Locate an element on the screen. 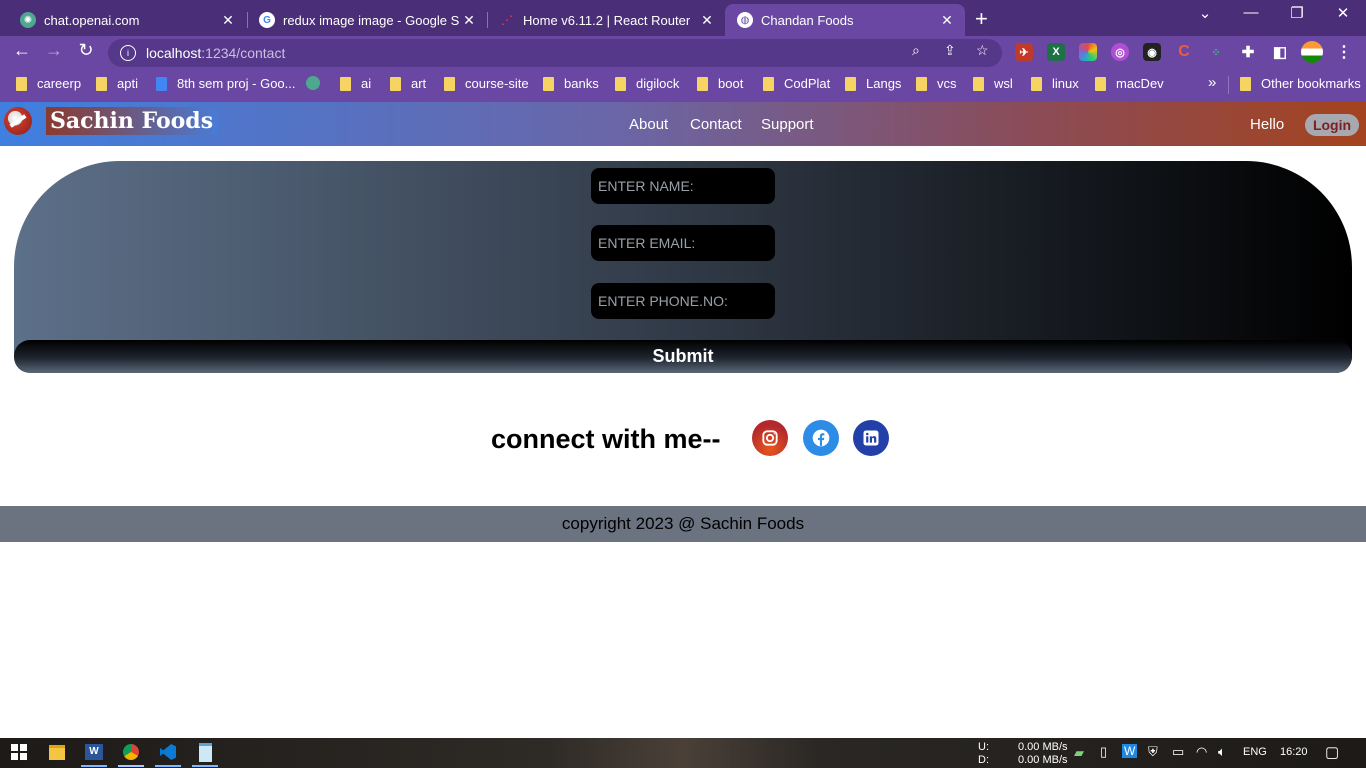  bookmark-ai: ai is located at coordinates (355, 83).